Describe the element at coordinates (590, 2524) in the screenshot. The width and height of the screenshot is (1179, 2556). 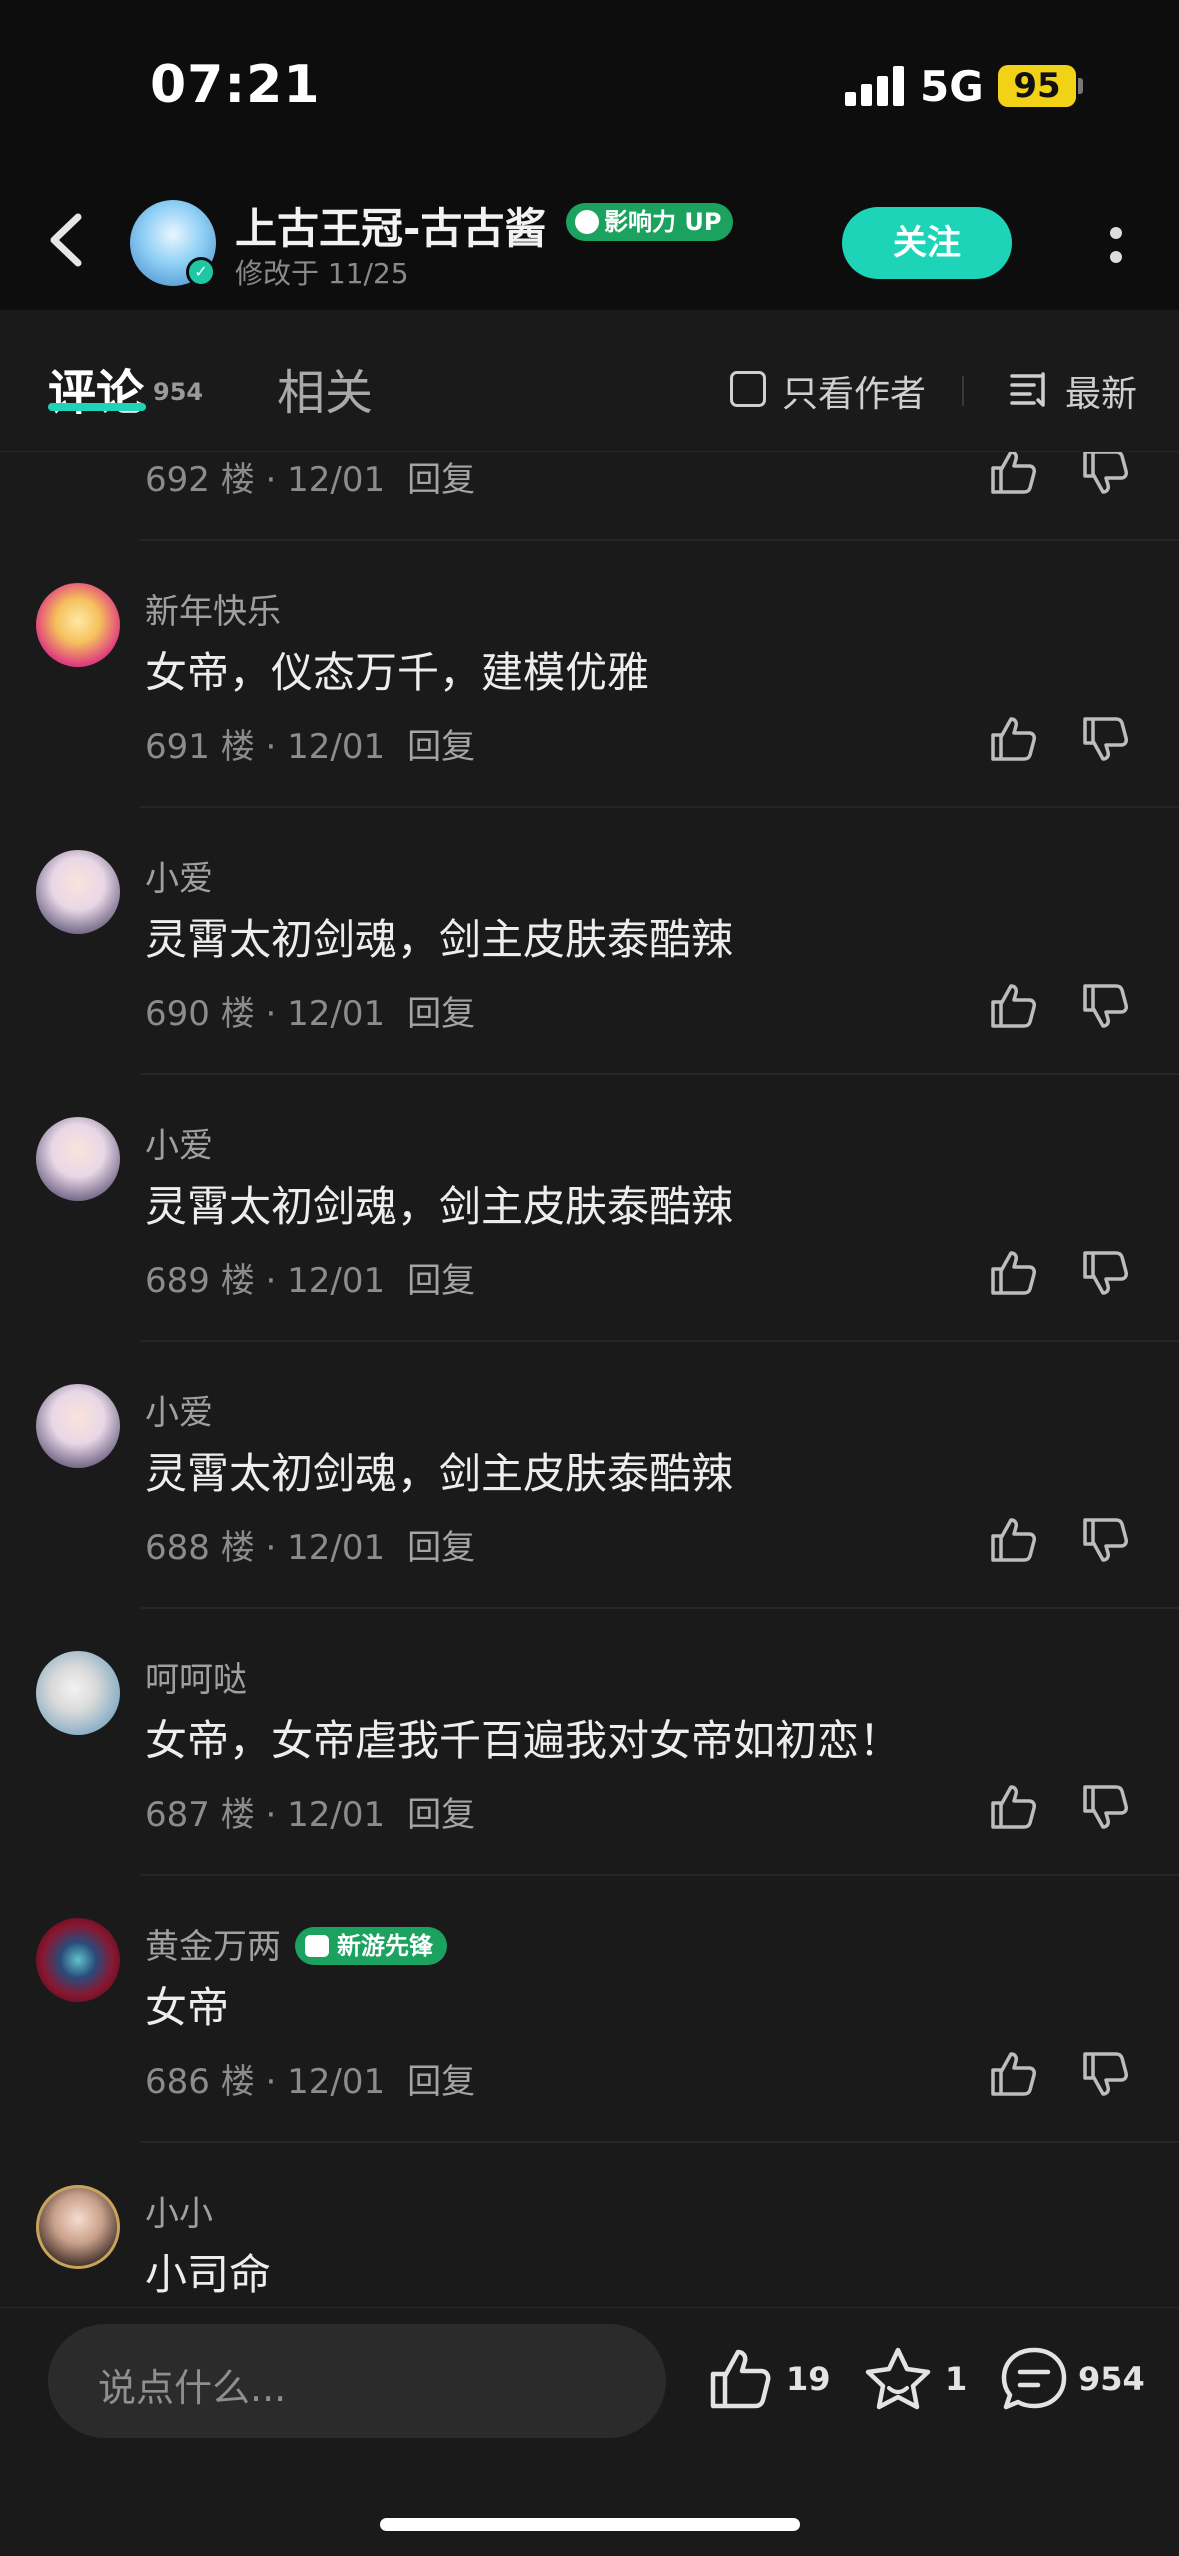
I see `home-indicator` at that location.